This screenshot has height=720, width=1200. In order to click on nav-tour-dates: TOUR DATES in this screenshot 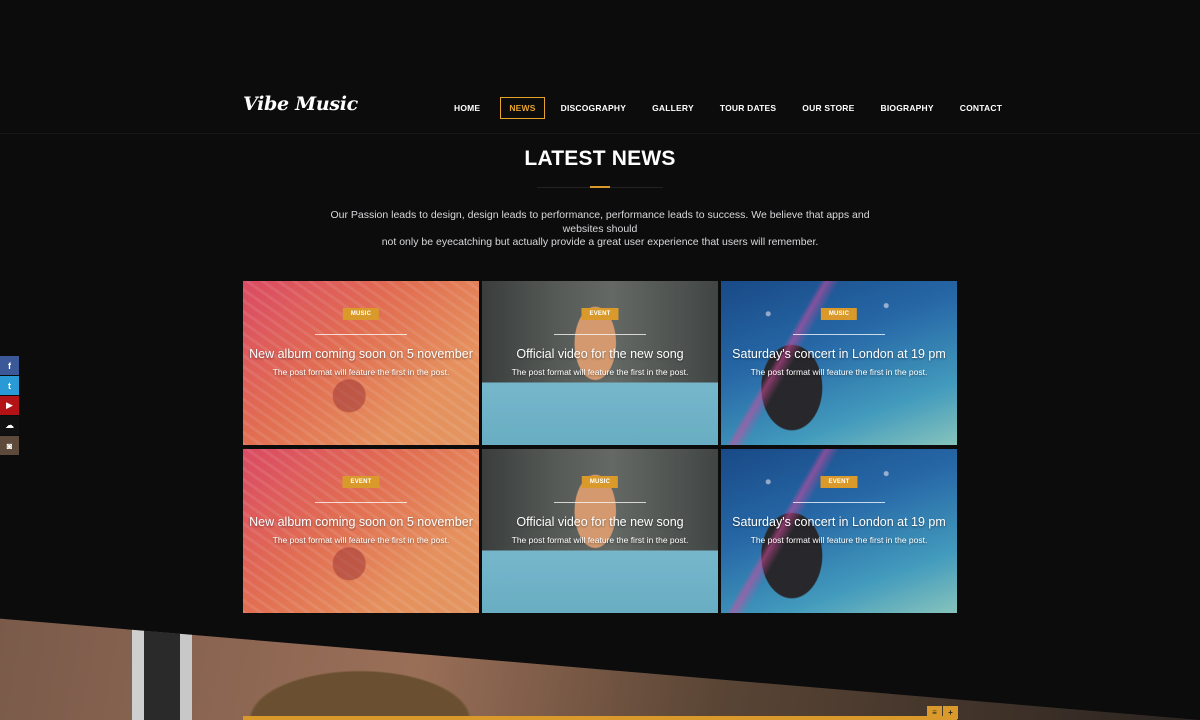, I will do `click(748, 108)`.